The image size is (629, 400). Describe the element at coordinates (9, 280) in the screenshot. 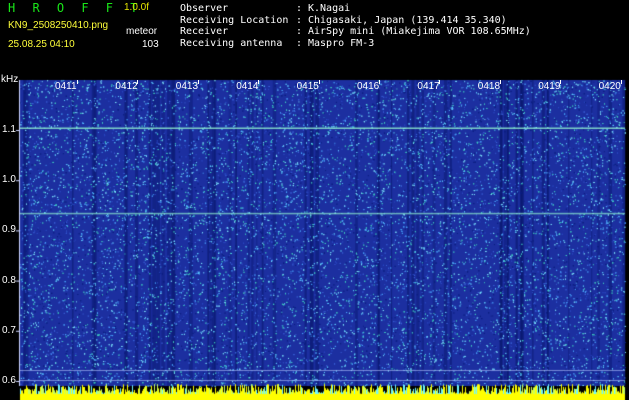

I see `y-tick-label: 0.8` at that location.